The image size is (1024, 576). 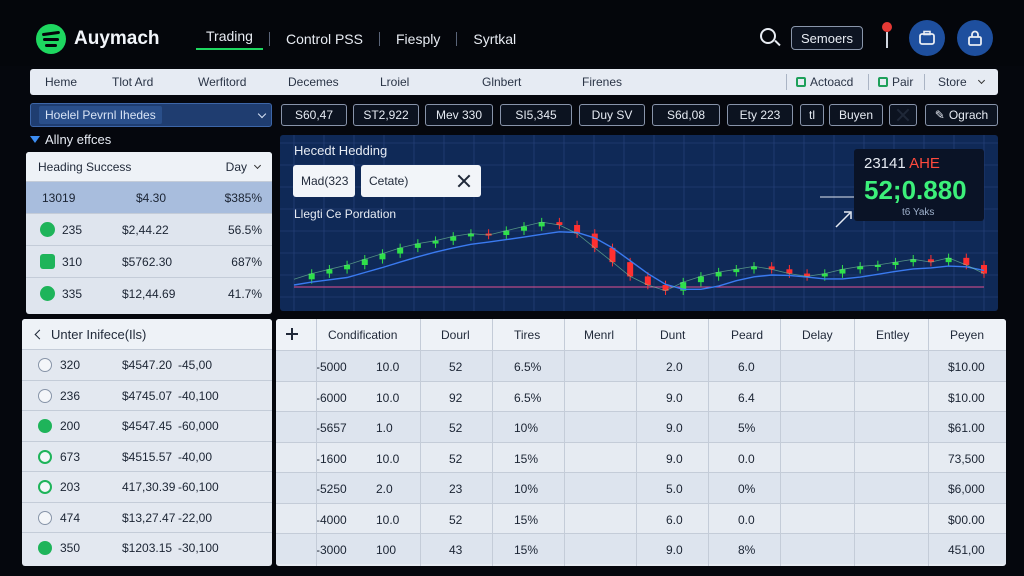 I want to click on col-entley: Entley, so click(x=892, y=335).